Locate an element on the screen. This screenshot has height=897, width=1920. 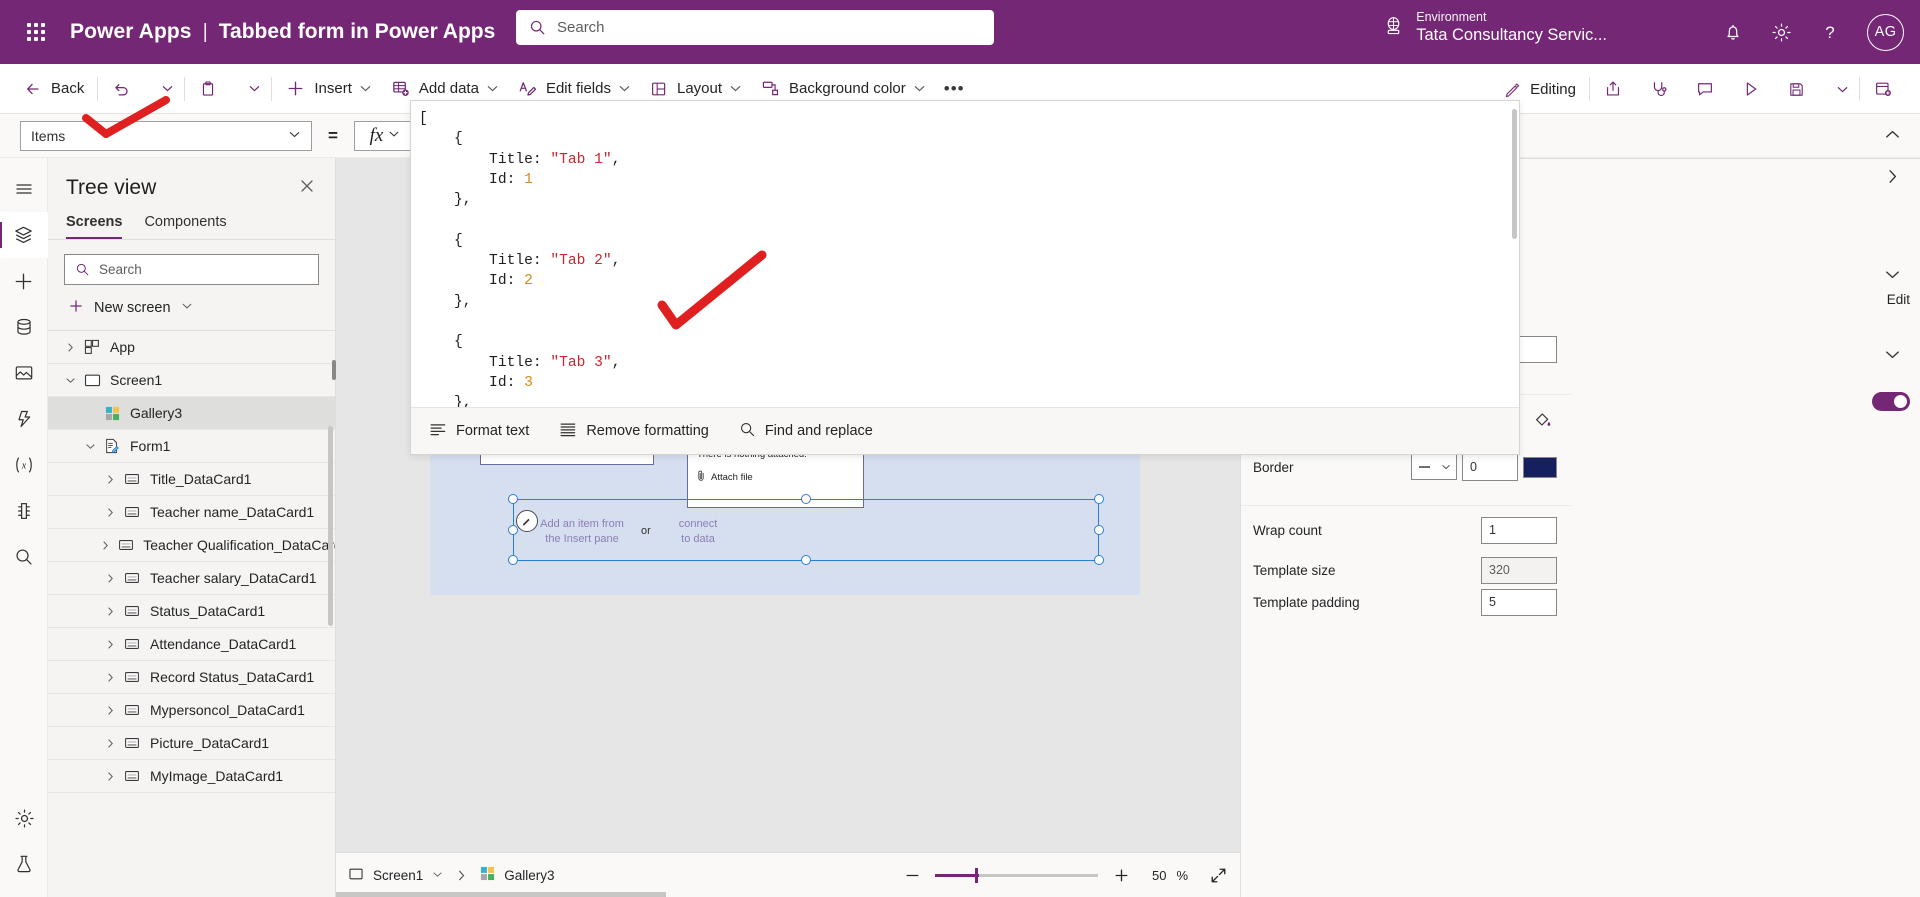
tree-node: Teacher salary_DataCard1 is located at coordinates (191, 578).